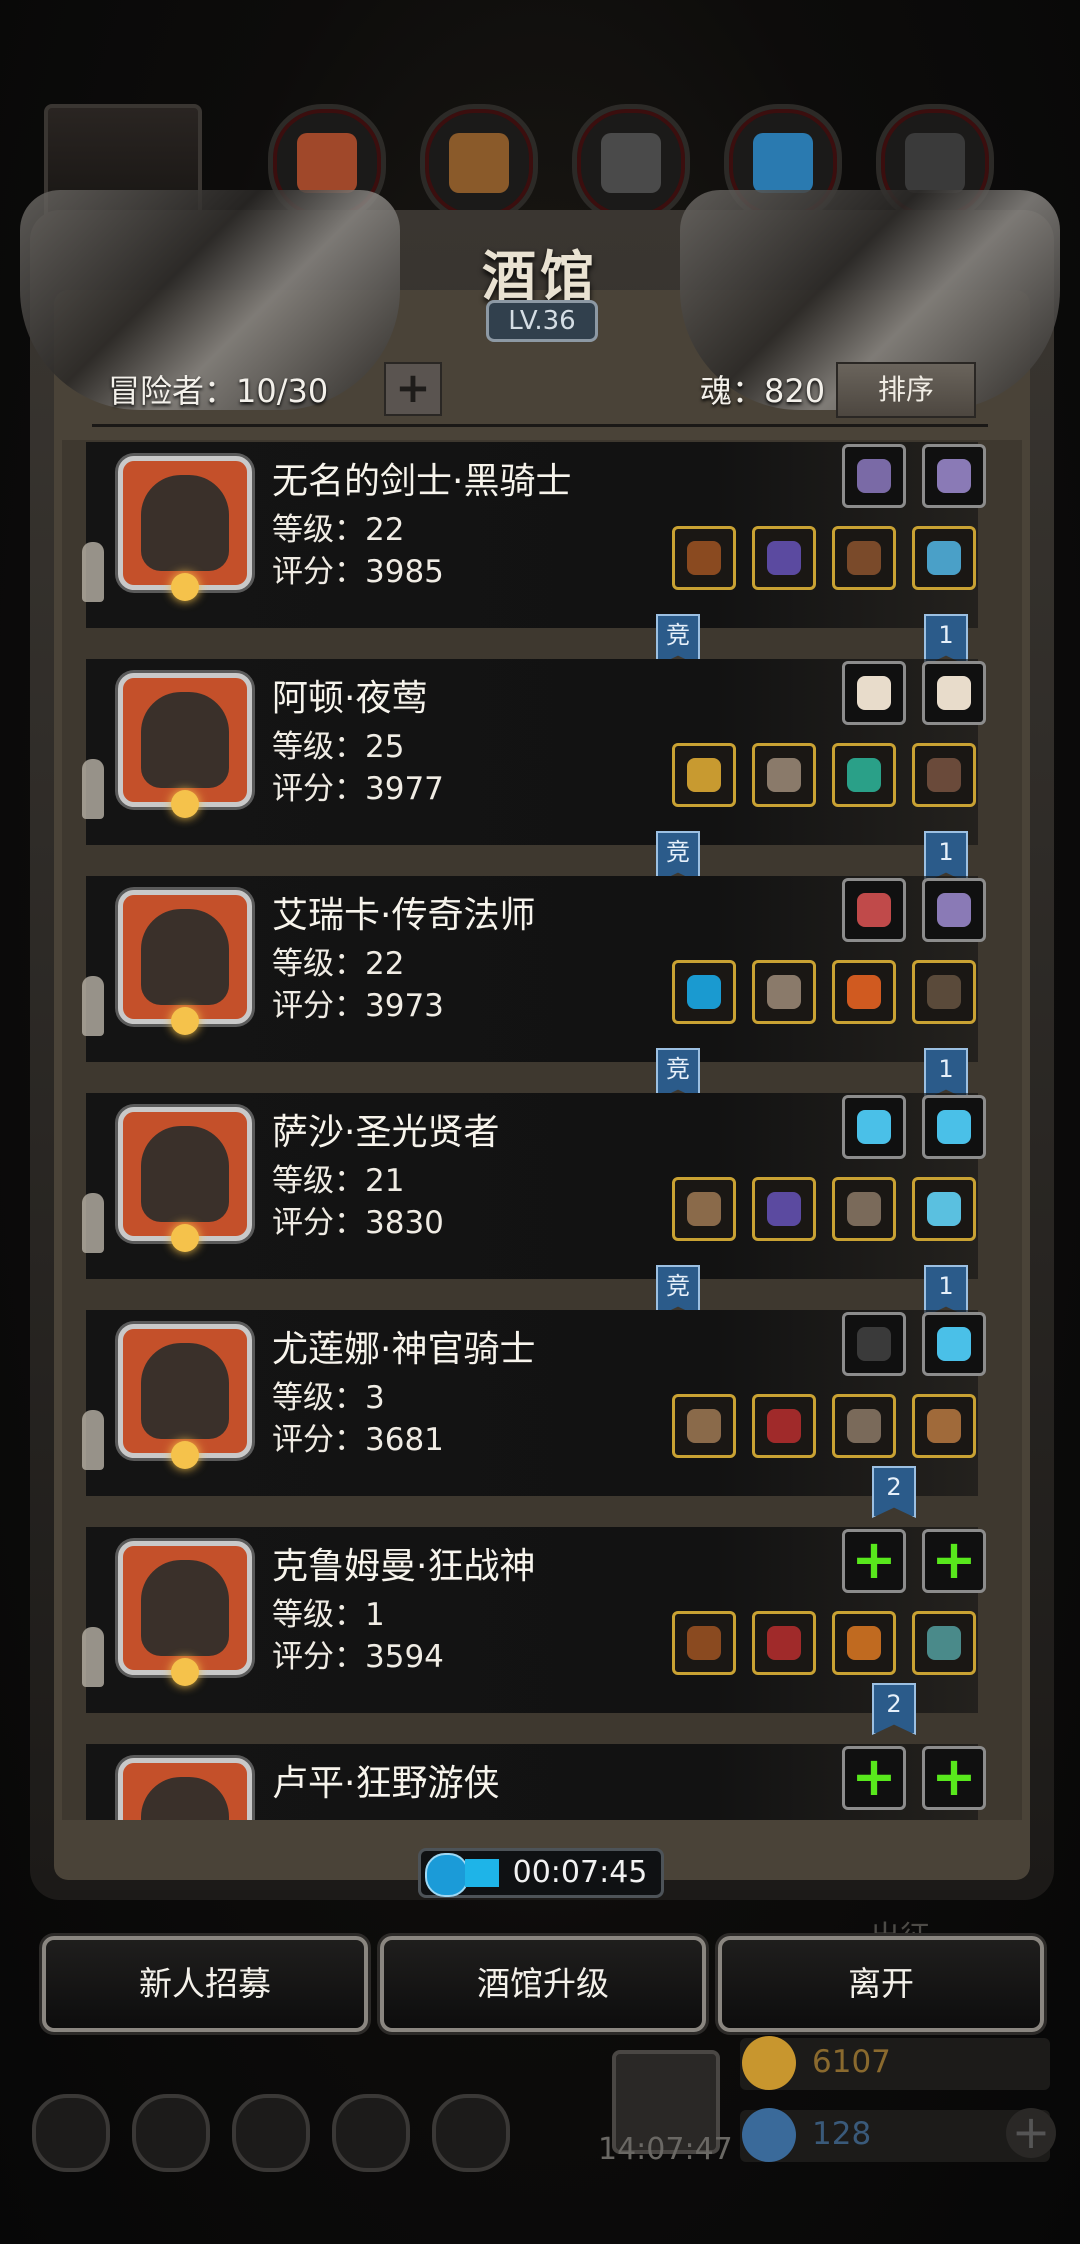 The image size is (1080, 2244). Describe the element at coordinates (534, 1414) in the screenshot. I see `hero-row: 尤莲娜·神官骑士 等级：3 评分：3681 2` at that location.